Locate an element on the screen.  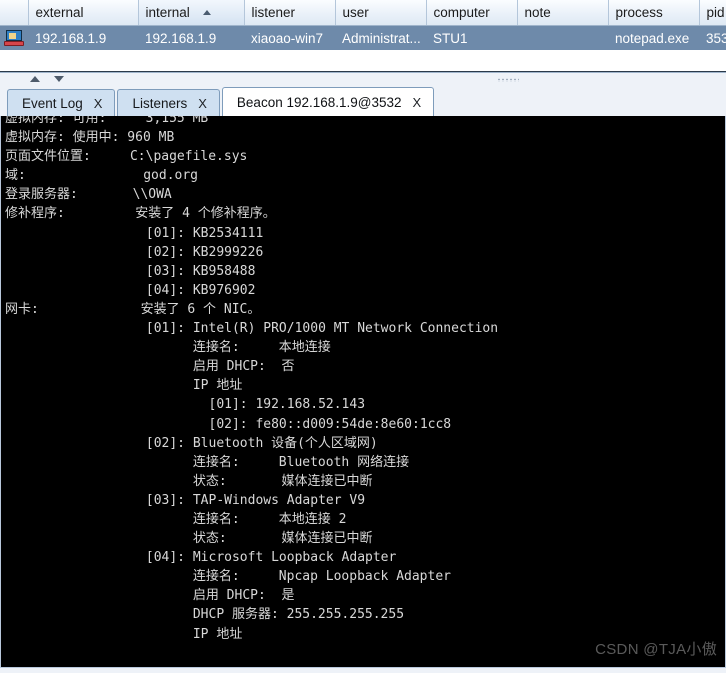
console-line: [03]: TAP-Windows Adapter V9 is located at coordinates (185, 500).